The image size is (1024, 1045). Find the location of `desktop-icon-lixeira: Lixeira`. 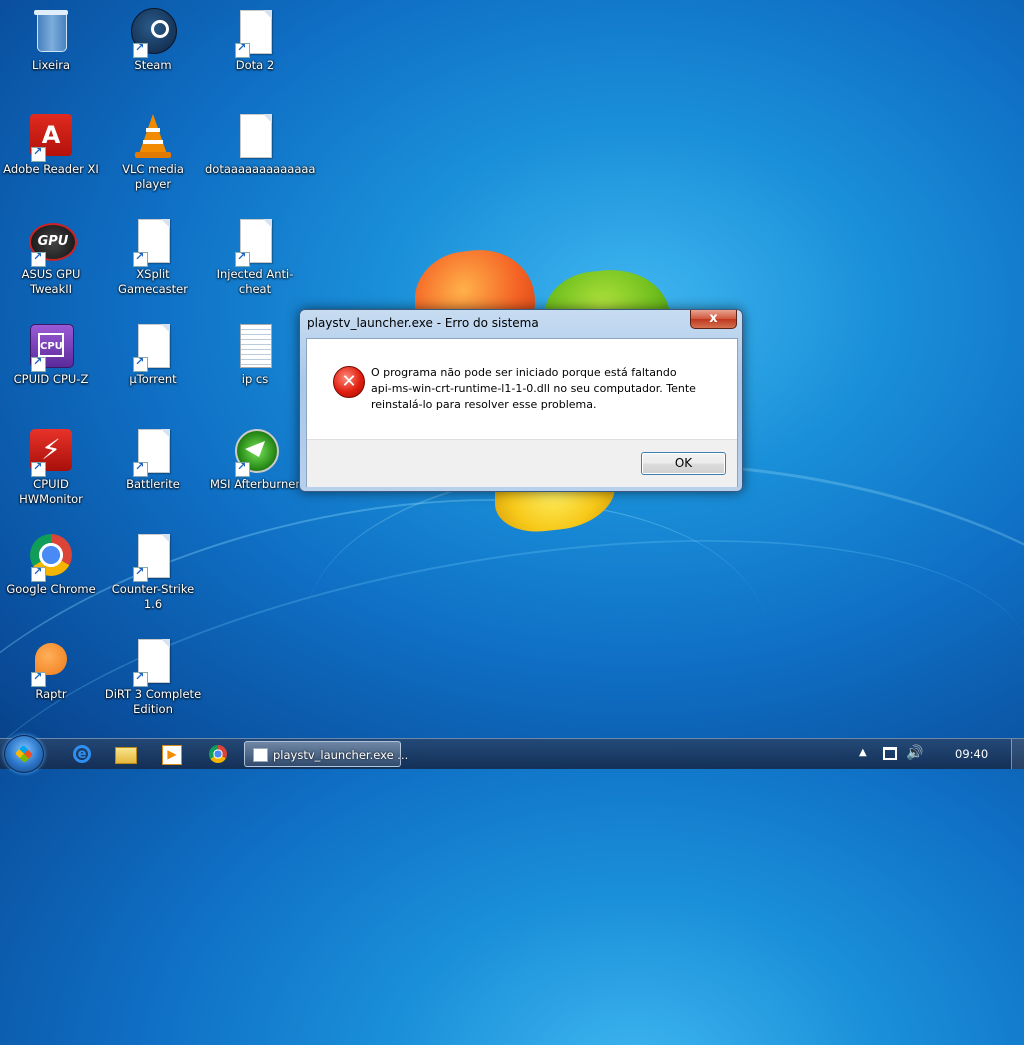

desktop-icon-lixeira: Lixeira is located at coordinates (51, 40).